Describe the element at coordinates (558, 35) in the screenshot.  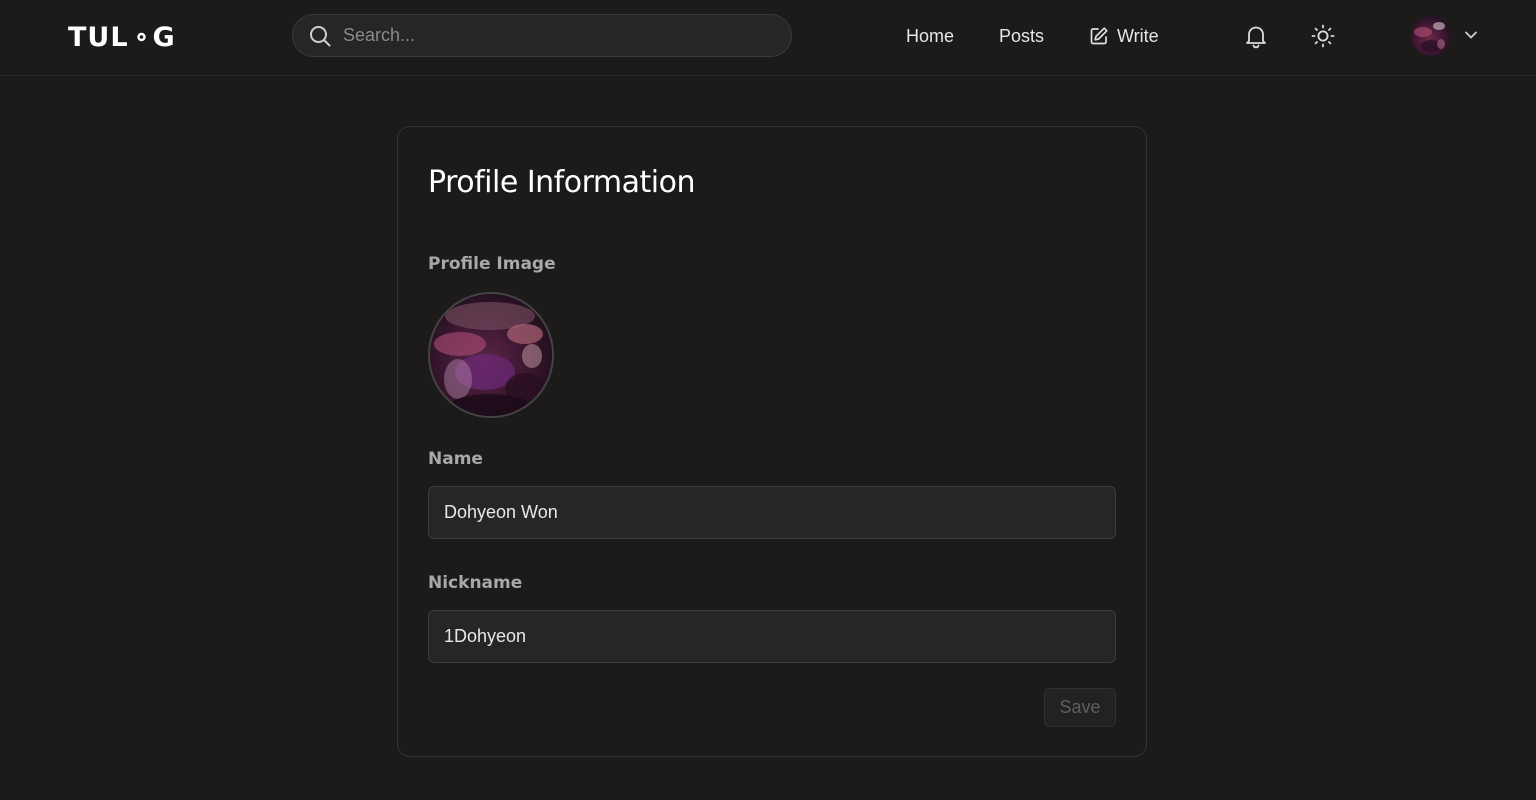
I see `search-input` at that location.